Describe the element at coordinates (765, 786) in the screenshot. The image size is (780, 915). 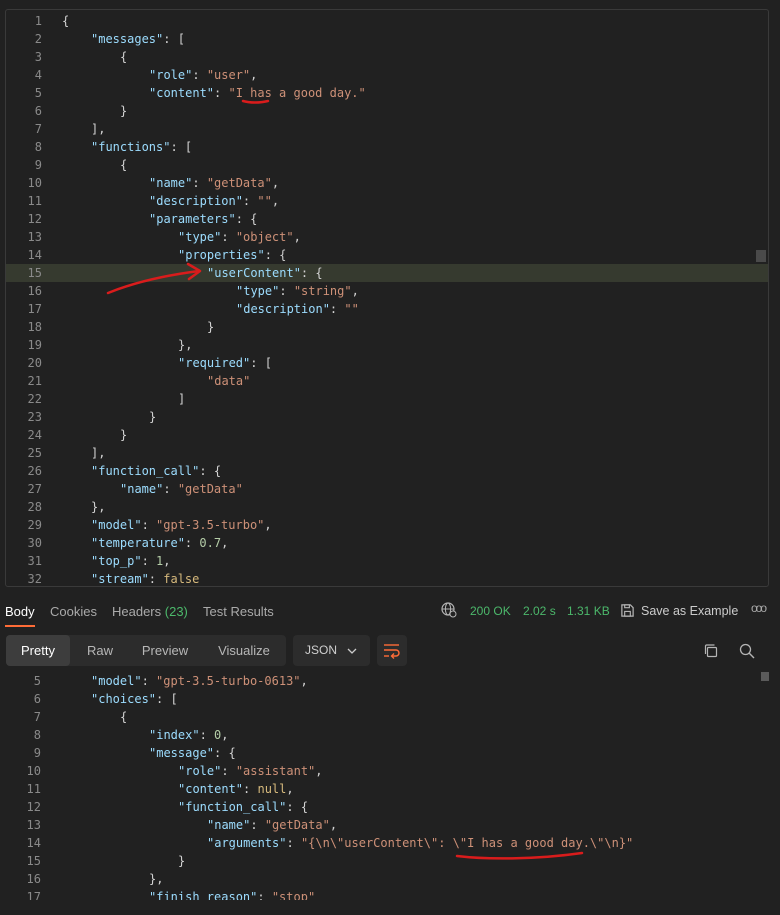
I see `response-scrollbar` at that location.